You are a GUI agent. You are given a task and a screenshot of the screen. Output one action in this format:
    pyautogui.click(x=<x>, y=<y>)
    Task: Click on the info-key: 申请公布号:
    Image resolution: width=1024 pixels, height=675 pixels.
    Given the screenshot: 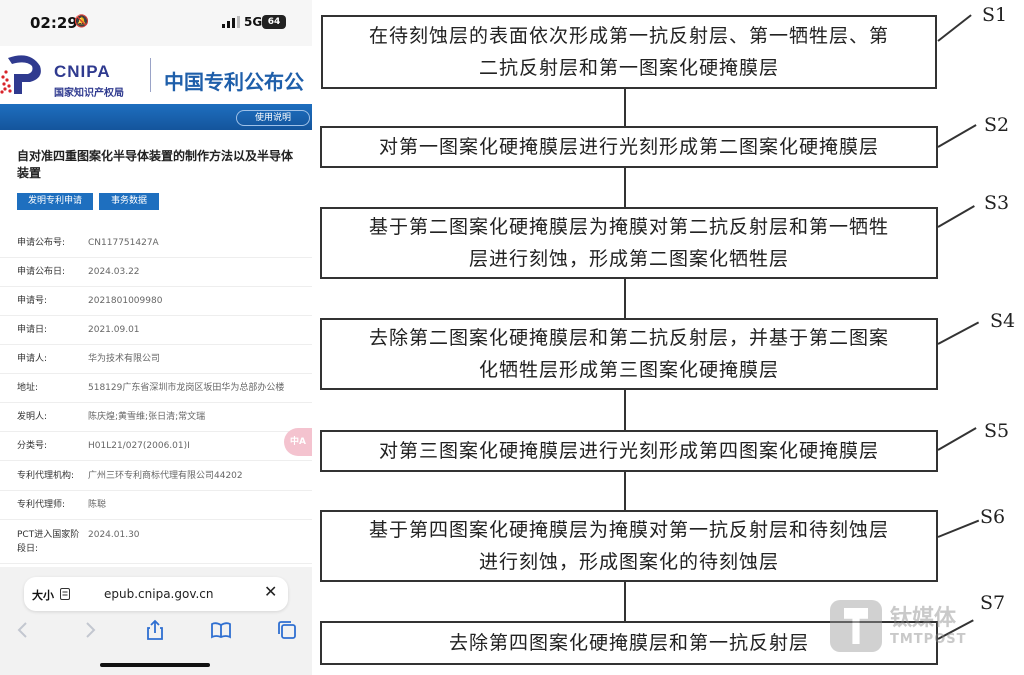 What is the action you would take?
    pyautogui.click(x=41, y=243)
    